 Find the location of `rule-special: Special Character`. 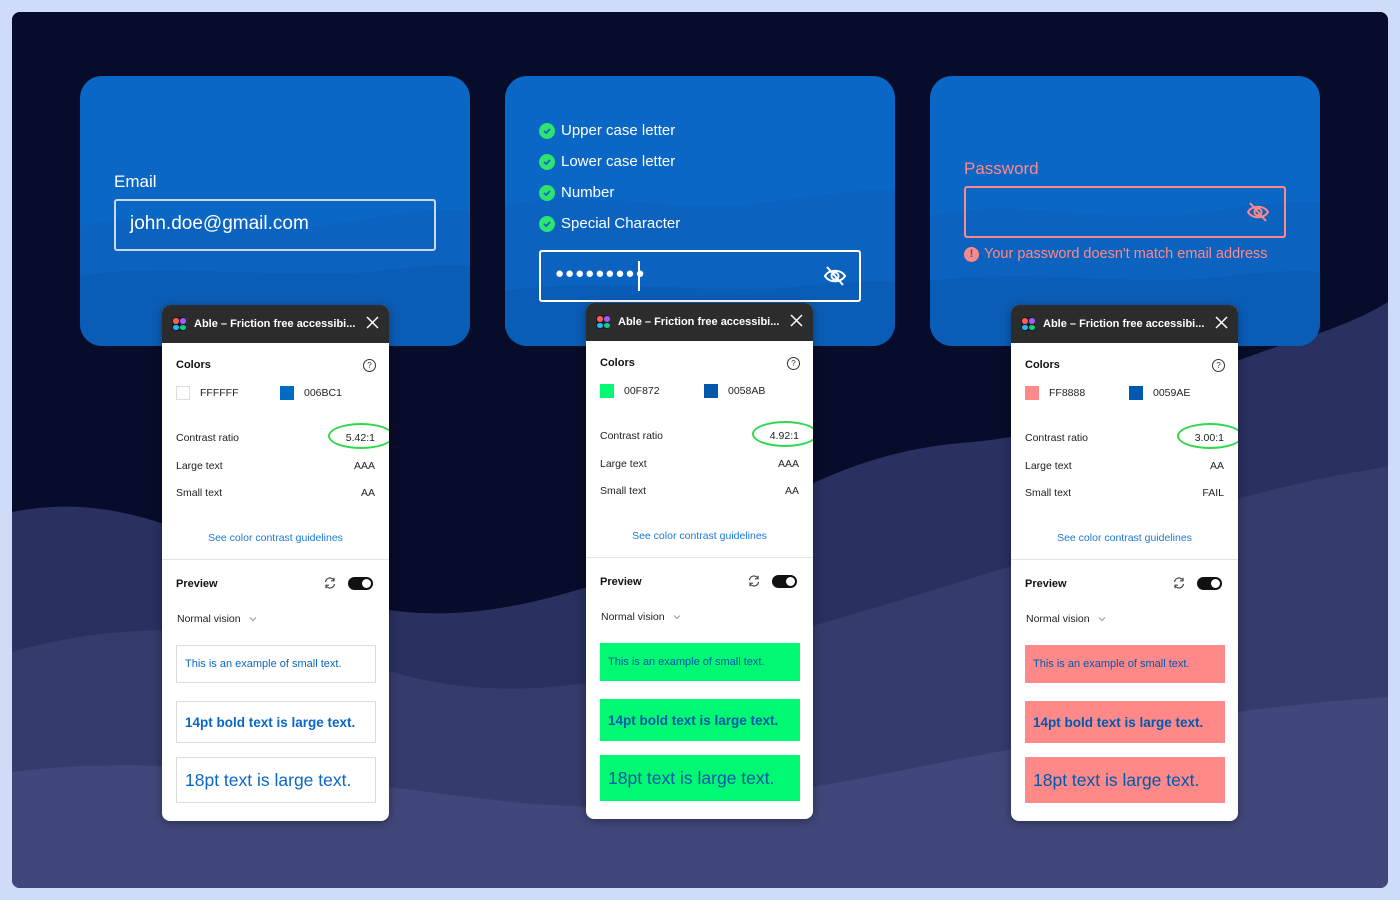

rule-special: Special Character is located at coordinates (609, 223).